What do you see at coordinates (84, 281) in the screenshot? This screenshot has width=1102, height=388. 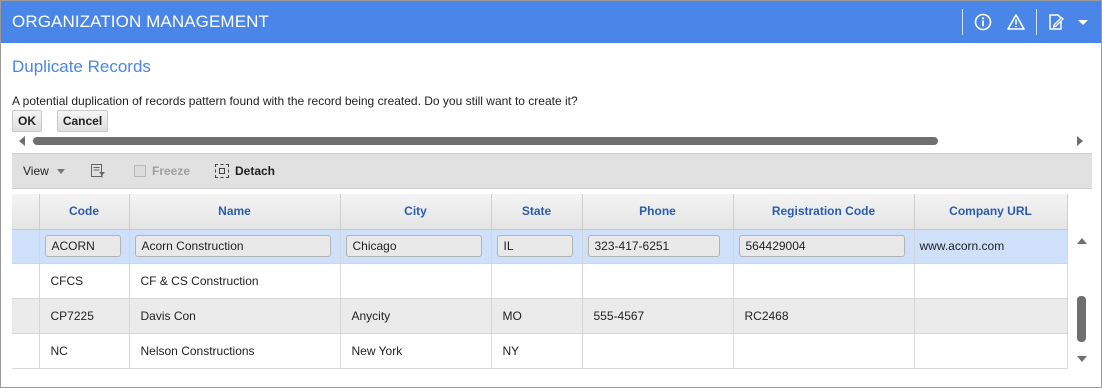 I see `code-cell: CFCS` at bounding box center [84, 281].